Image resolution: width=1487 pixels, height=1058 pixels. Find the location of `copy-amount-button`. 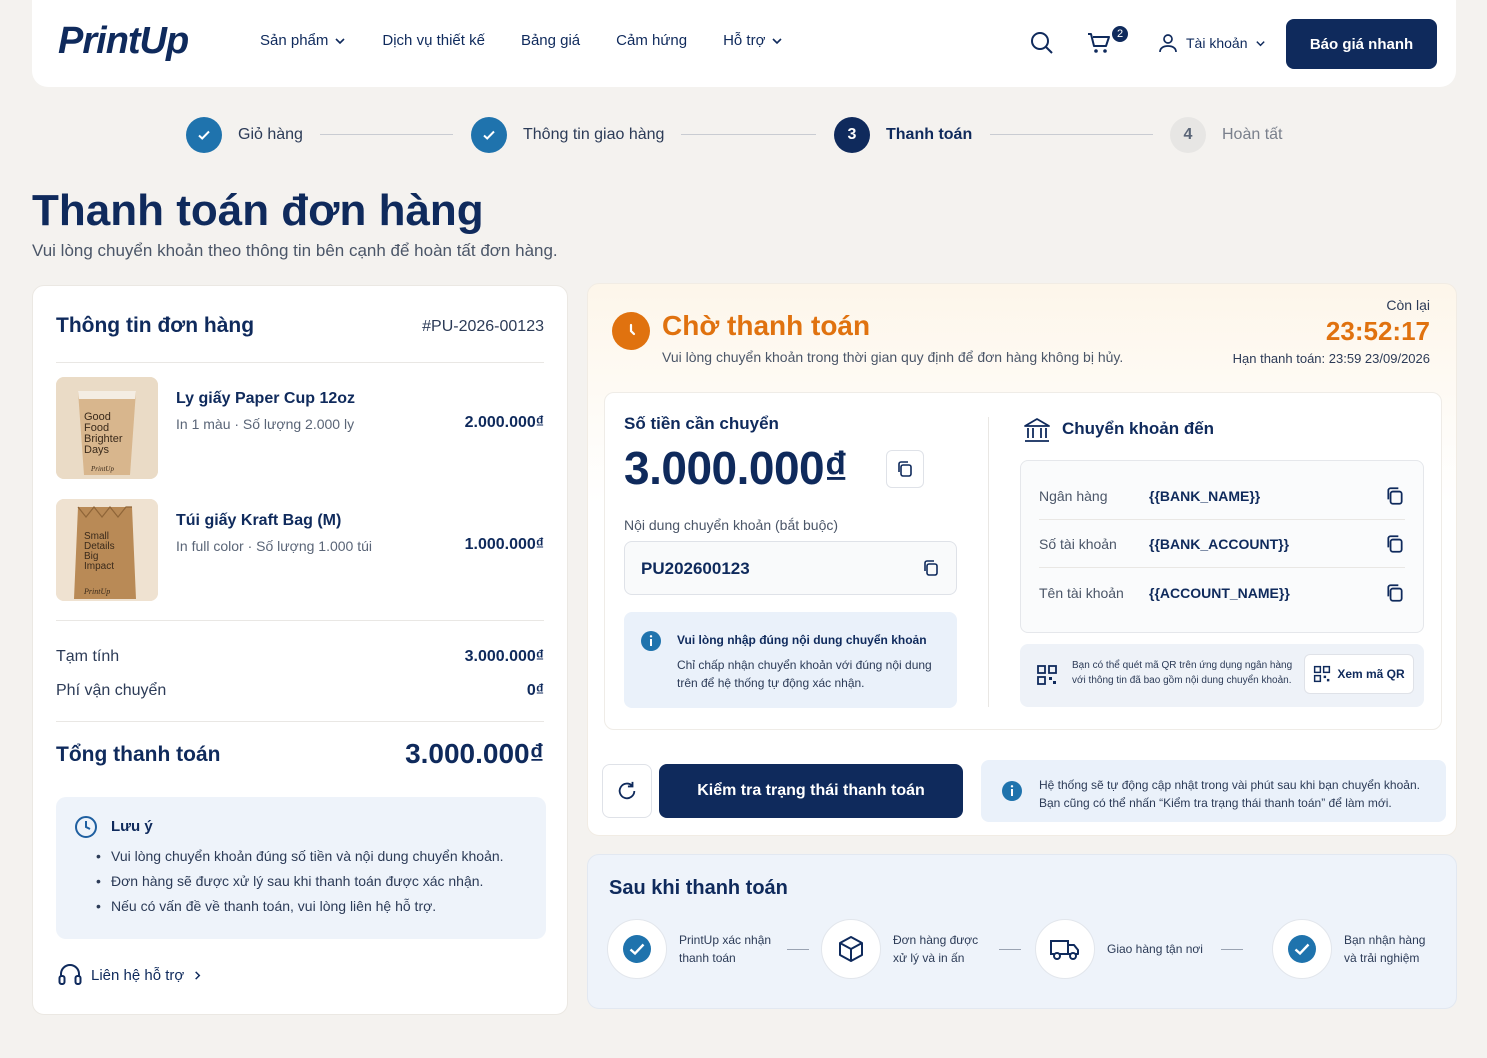

copy-amount-button is located at coordinates (905, 469).